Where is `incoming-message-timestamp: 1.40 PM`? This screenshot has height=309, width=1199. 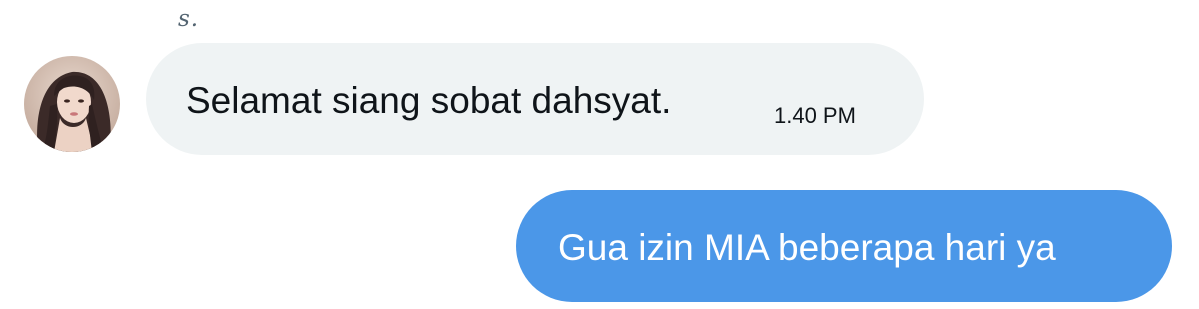 incoming-message-timestamp: 1.40 PM is located at coordinates (815, 115).